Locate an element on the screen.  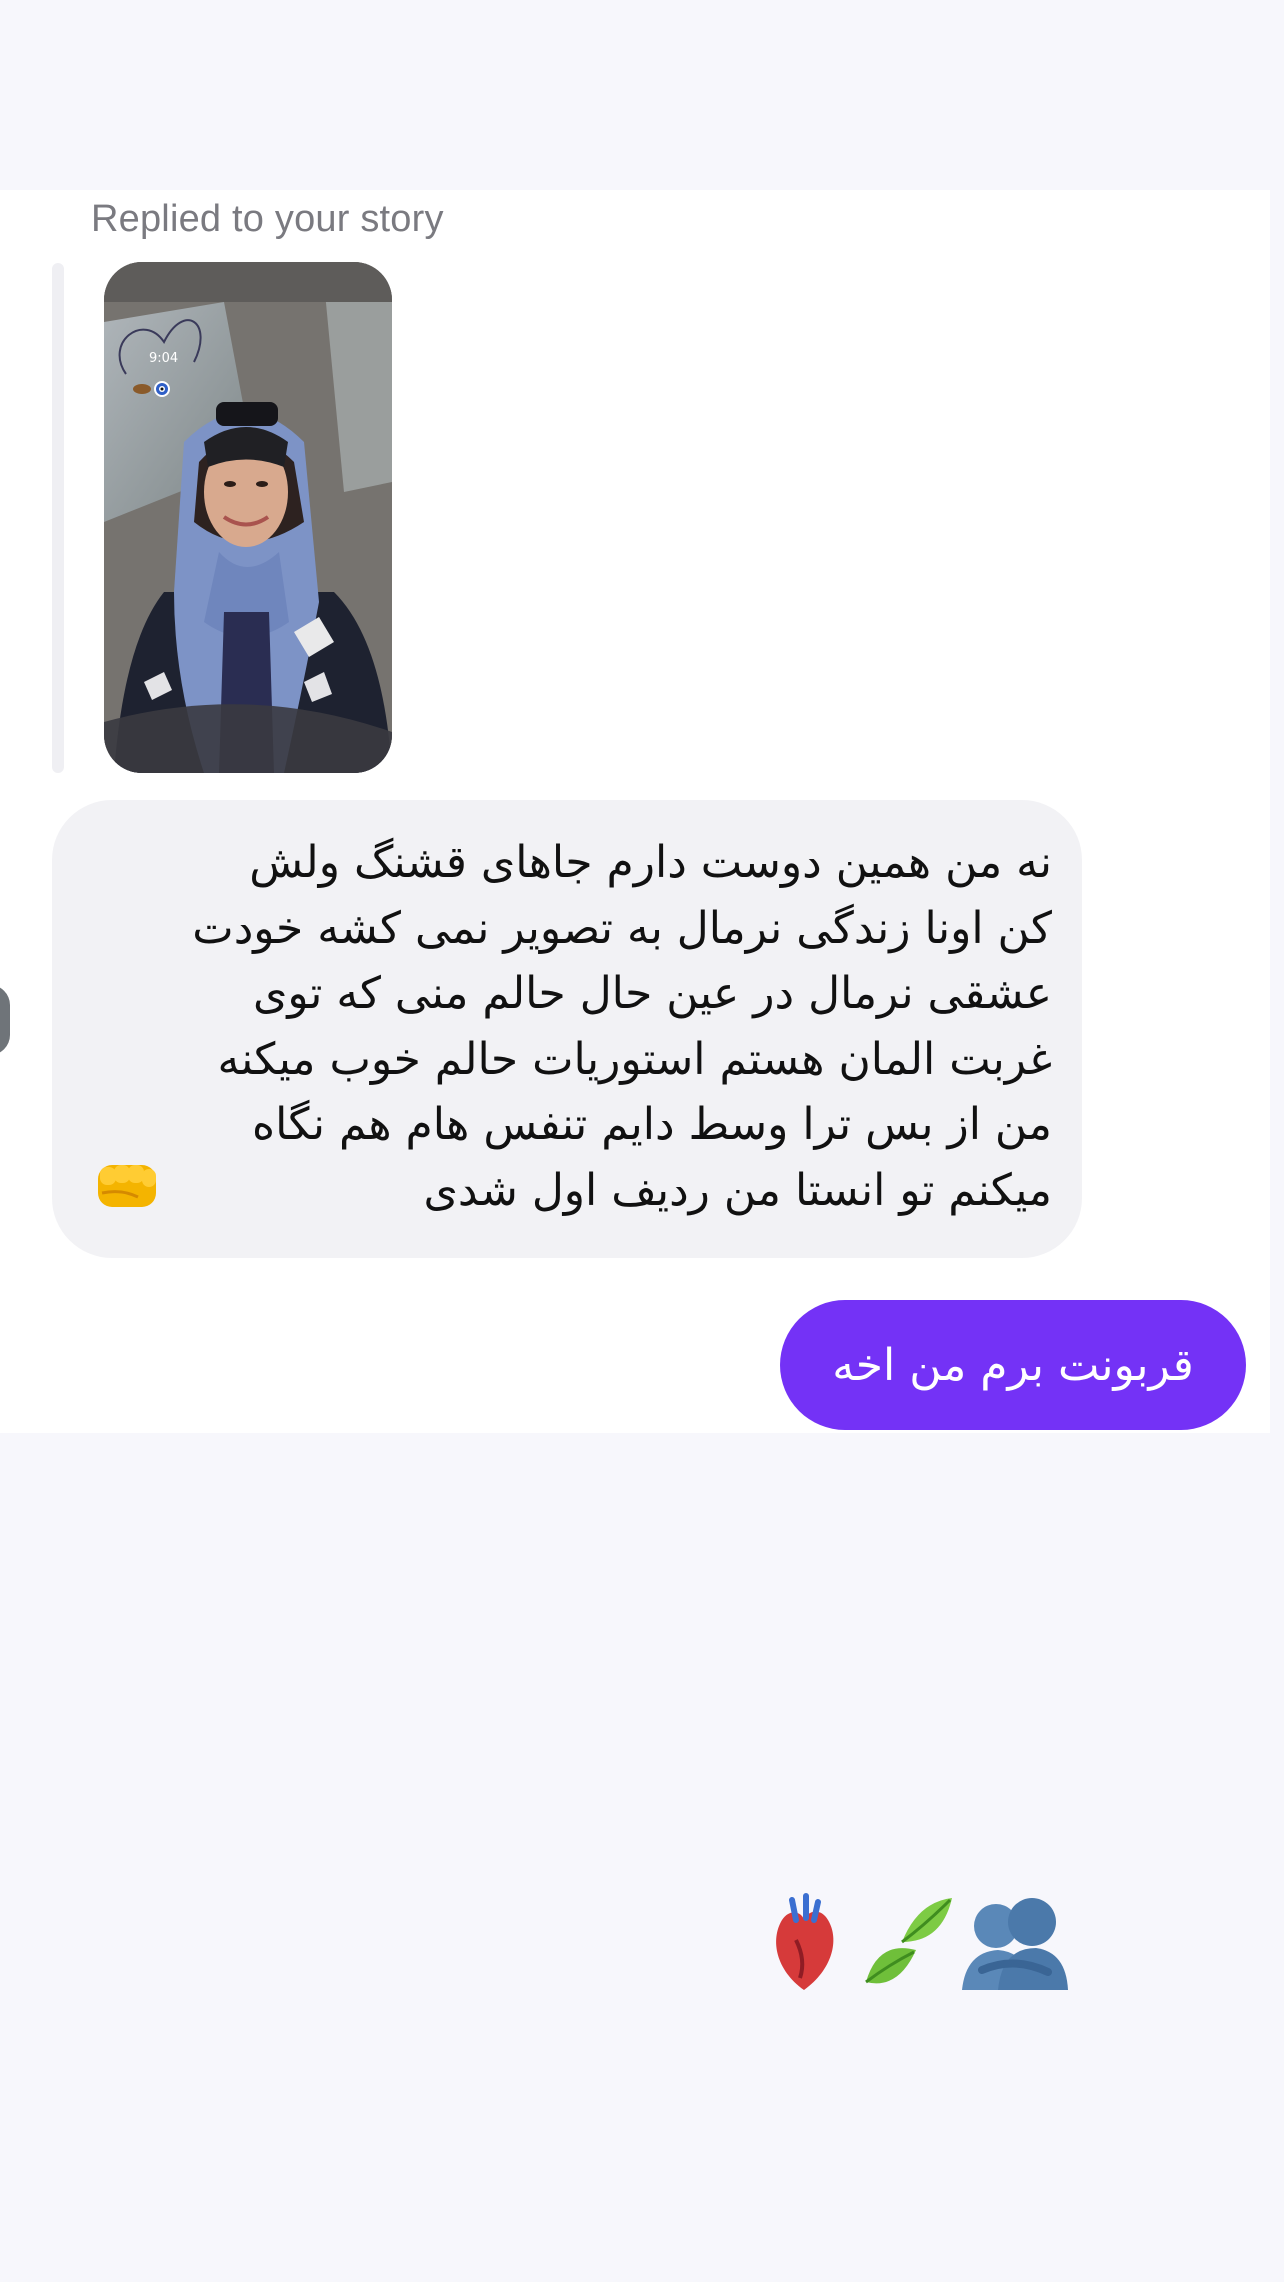
story-reply-label: Replied to your story is located at coordinates (267, 219).